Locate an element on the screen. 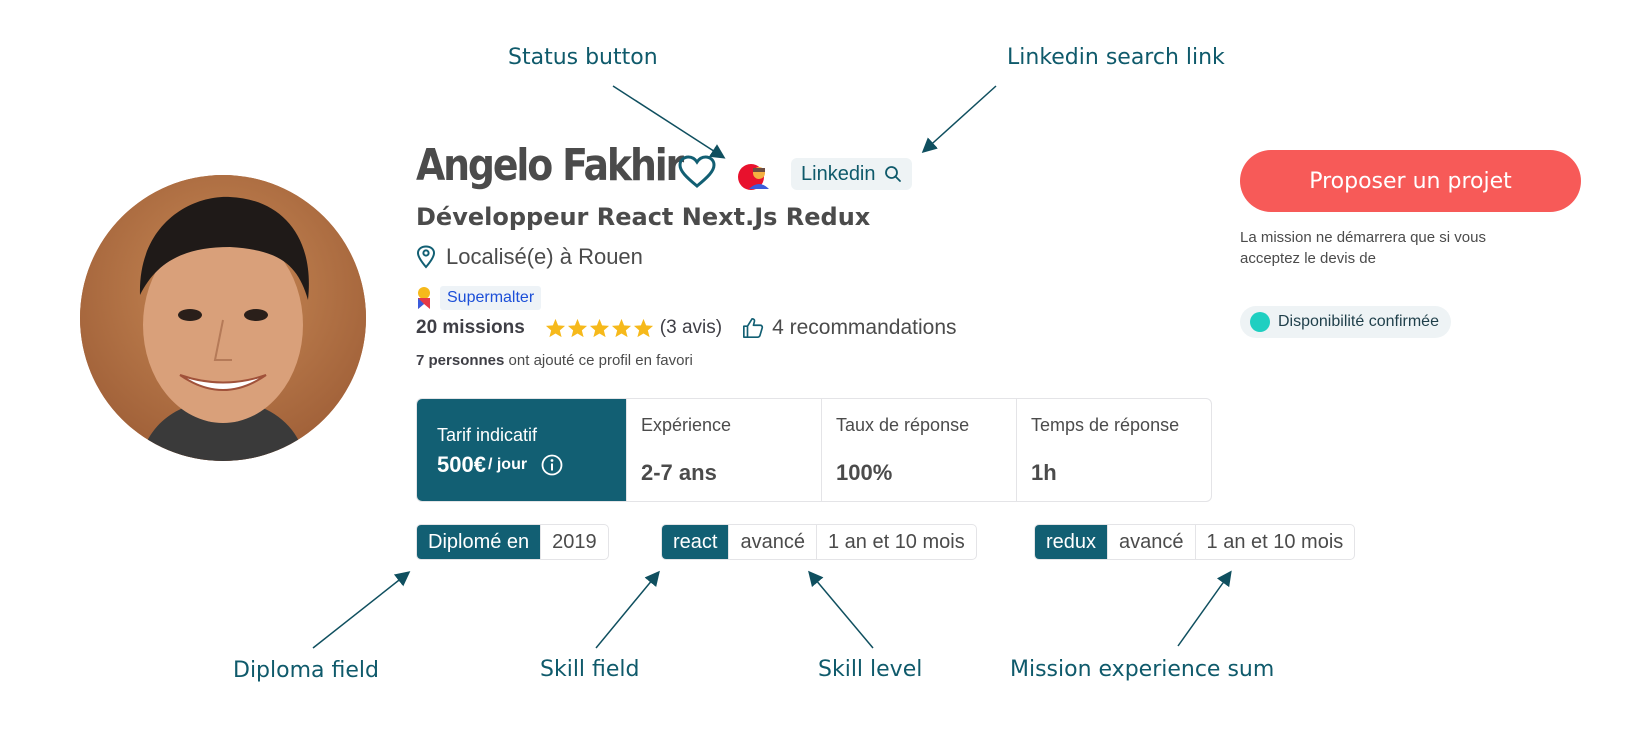  skill-react: react avancé 1 an et 10 mois is located at coordinates (819, 542).